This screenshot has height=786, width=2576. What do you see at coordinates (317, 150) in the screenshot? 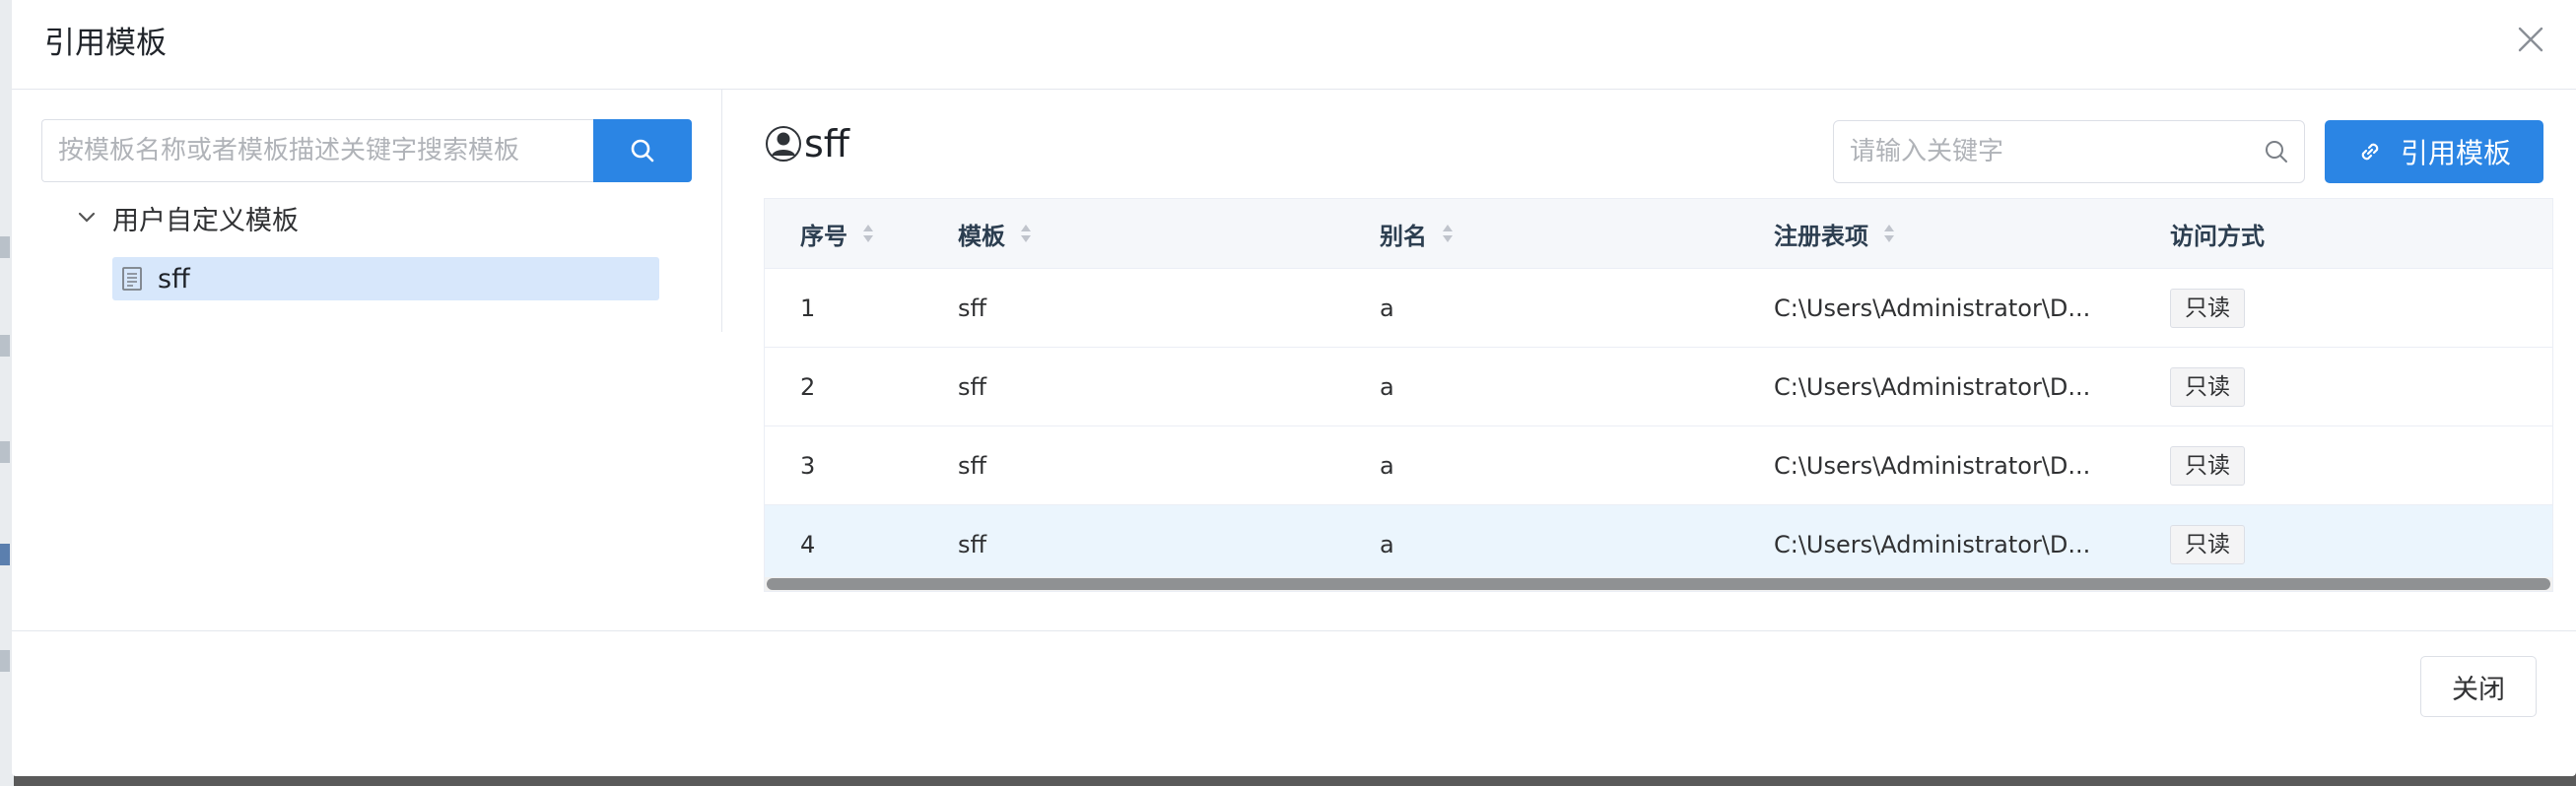
I see `template-search-input` at bounding box center [317, 150].